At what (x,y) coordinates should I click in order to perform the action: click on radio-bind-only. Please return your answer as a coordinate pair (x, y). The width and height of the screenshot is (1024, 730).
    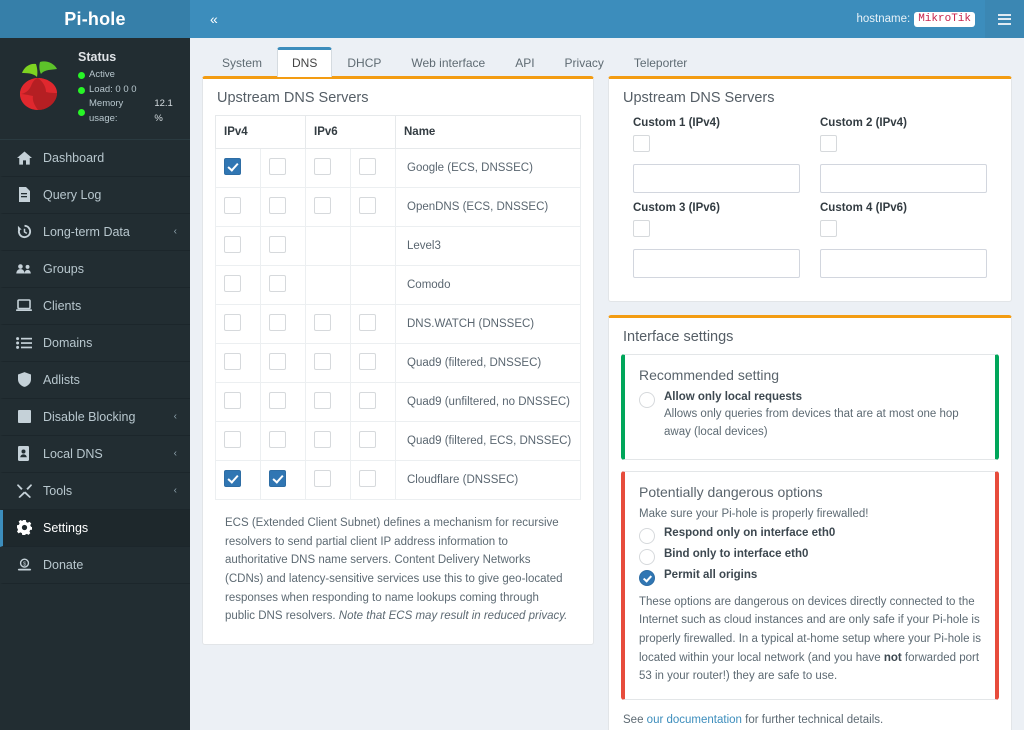
    Looking at the image, I should click on (647, 556).